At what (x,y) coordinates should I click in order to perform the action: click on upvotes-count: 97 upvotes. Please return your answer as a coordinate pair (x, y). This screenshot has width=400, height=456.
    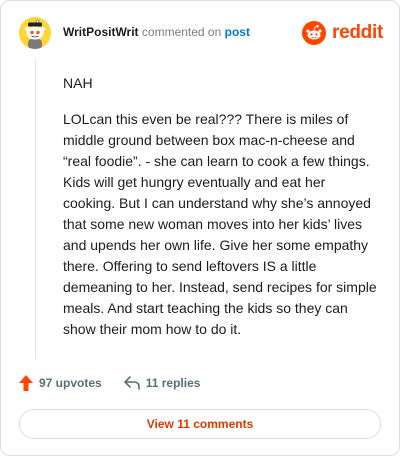
    Looking at the image, I should click on (70, 383).